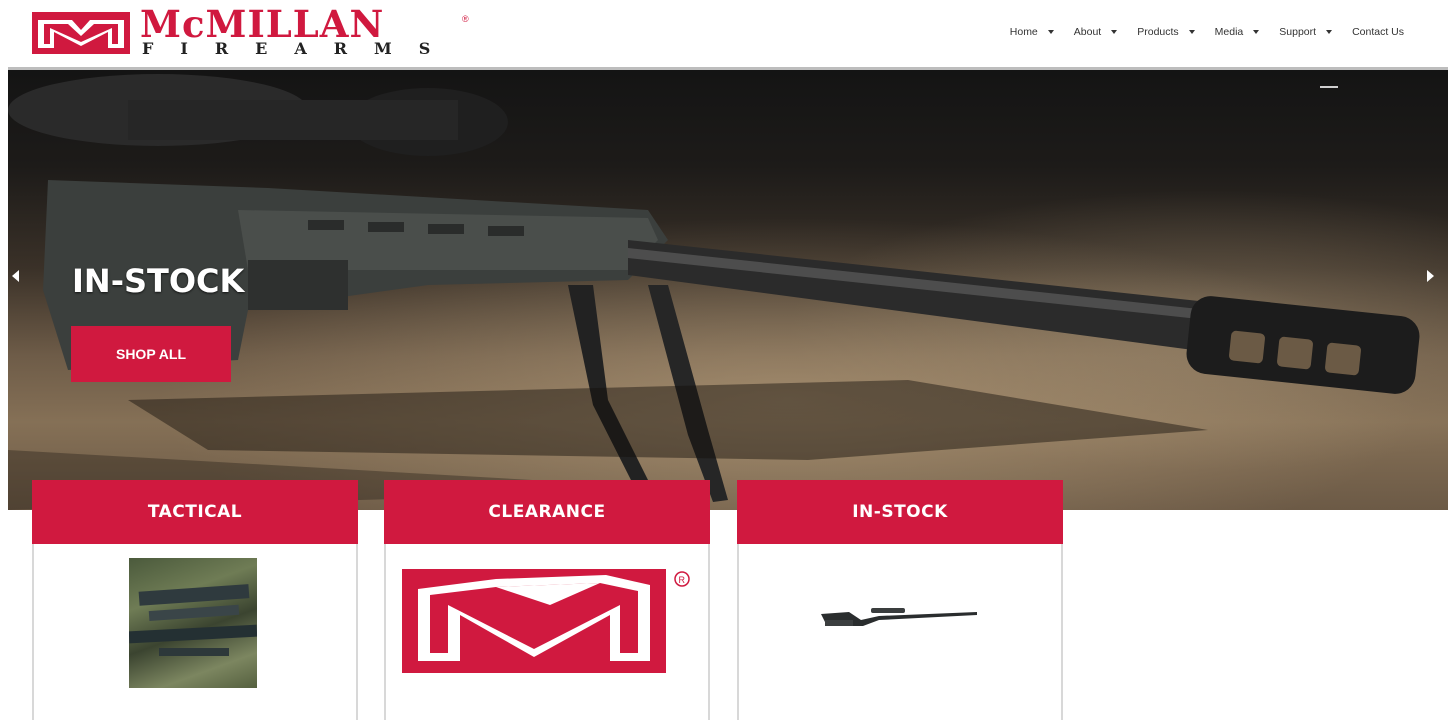  I want to click on category-card-in-stock: IN-STOCK, so click(900, 600).